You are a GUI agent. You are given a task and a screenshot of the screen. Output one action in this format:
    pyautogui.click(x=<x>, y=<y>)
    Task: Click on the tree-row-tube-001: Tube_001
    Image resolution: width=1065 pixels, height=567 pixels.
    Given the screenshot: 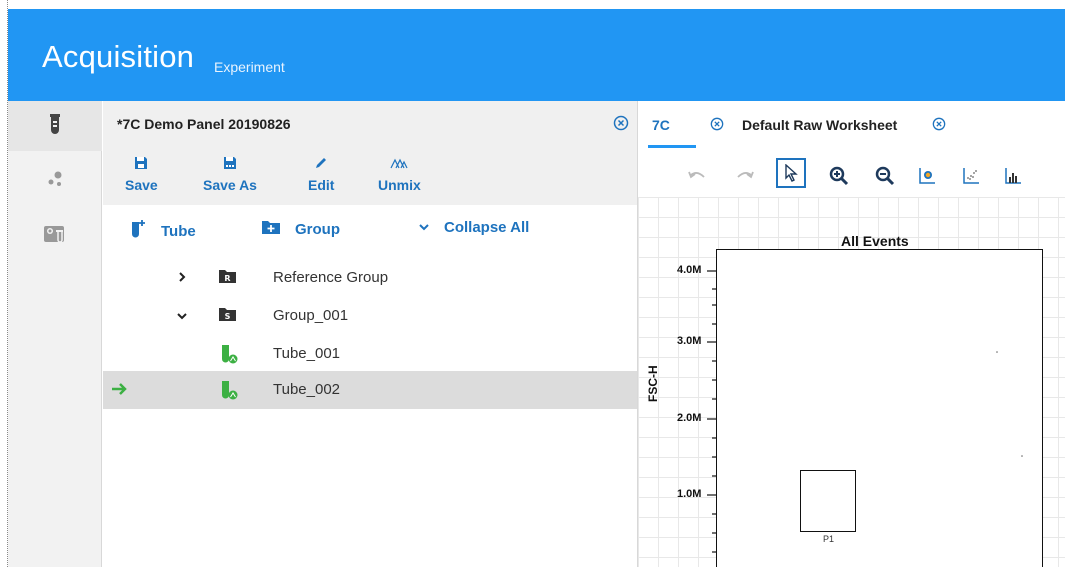 What is the action you would take?
    pyautogui.click(x=370, y=354)
    